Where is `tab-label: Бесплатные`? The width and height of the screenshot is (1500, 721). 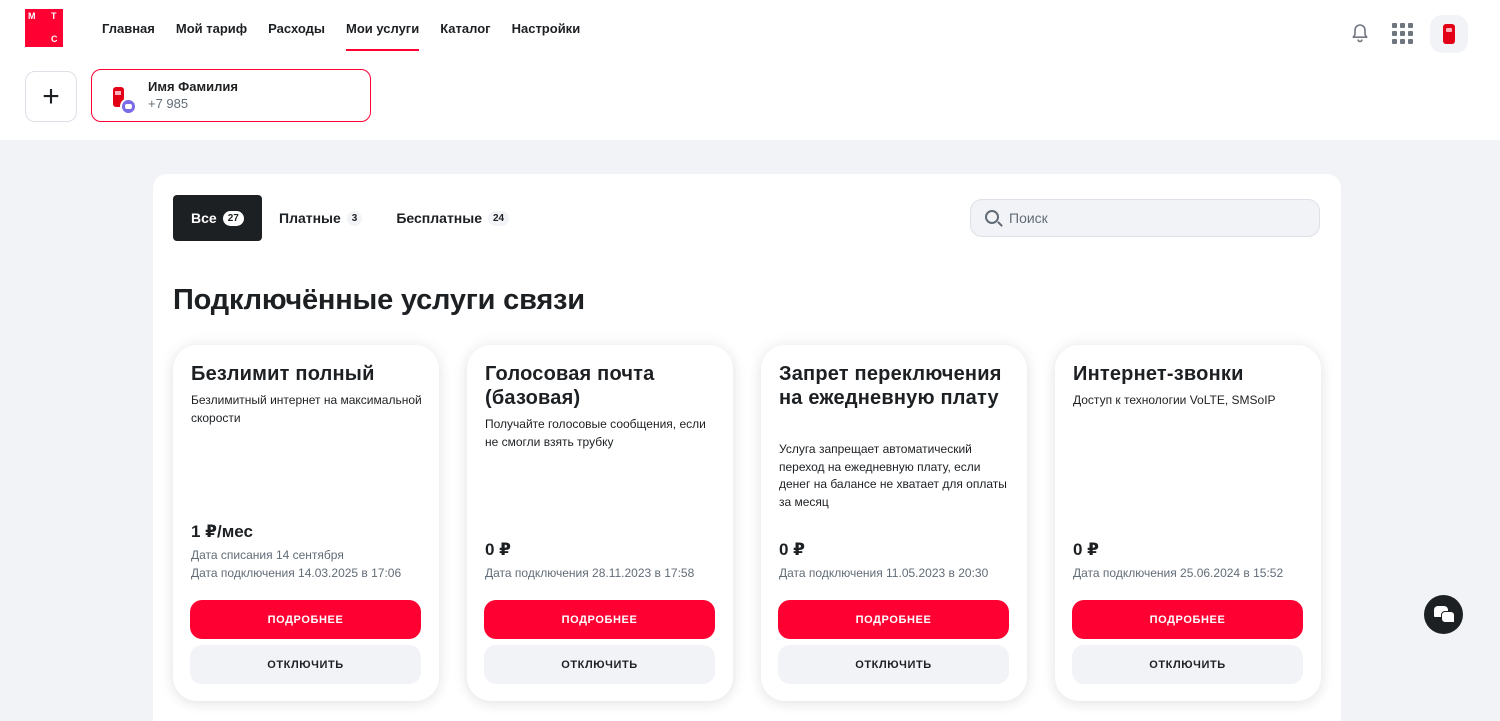
tab-label: Бесплатные is located at coordinates (439, 218).